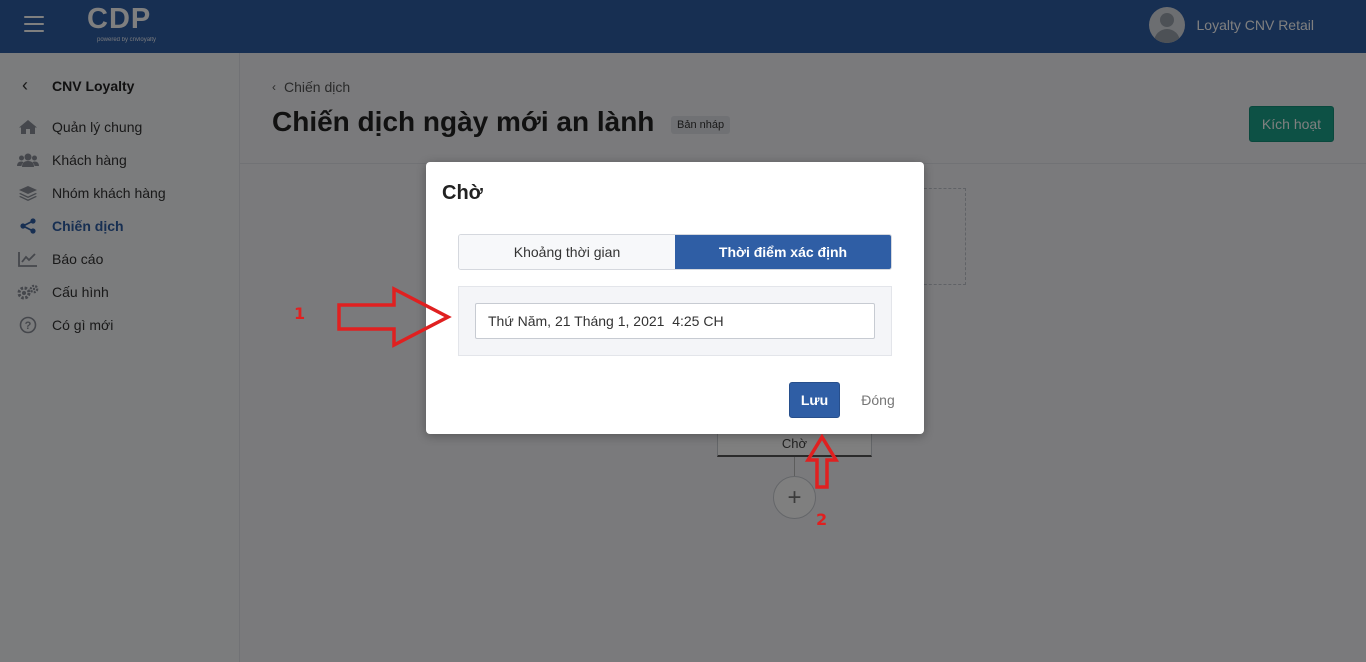 Image resolution: width=1366 pixels, height=662 pixels. I want to click on tab-duration: Khoảng thời gian, so click(567, 252).